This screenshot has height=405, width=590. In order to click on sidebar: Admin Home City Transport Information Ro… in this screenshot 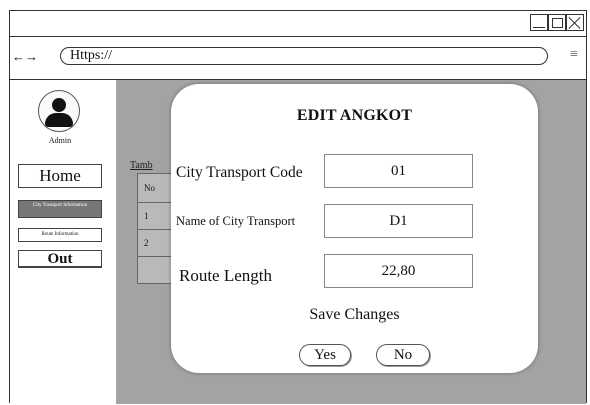, I will do `click(63, 242)`.